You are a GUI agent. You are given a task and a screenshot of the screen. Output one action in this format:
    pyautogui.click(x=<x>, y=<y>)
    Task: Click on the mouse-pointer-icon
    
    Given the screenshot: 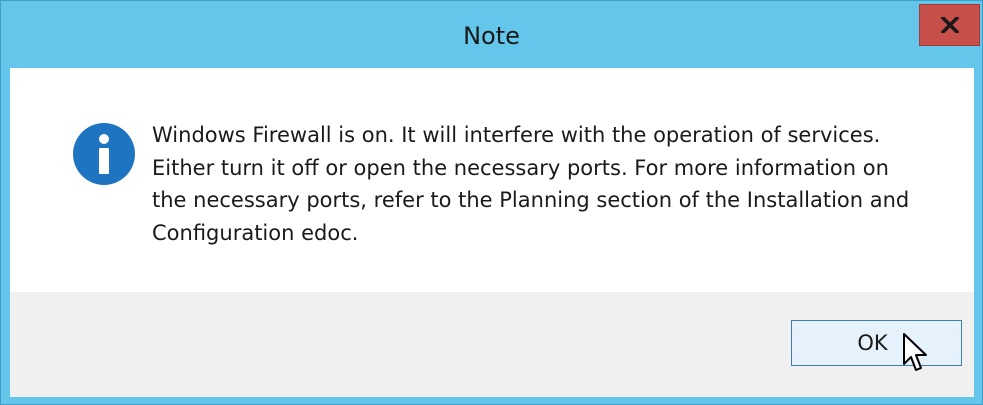 What is the action you would take?
    pyautogui.click(x=915, y=352)
    